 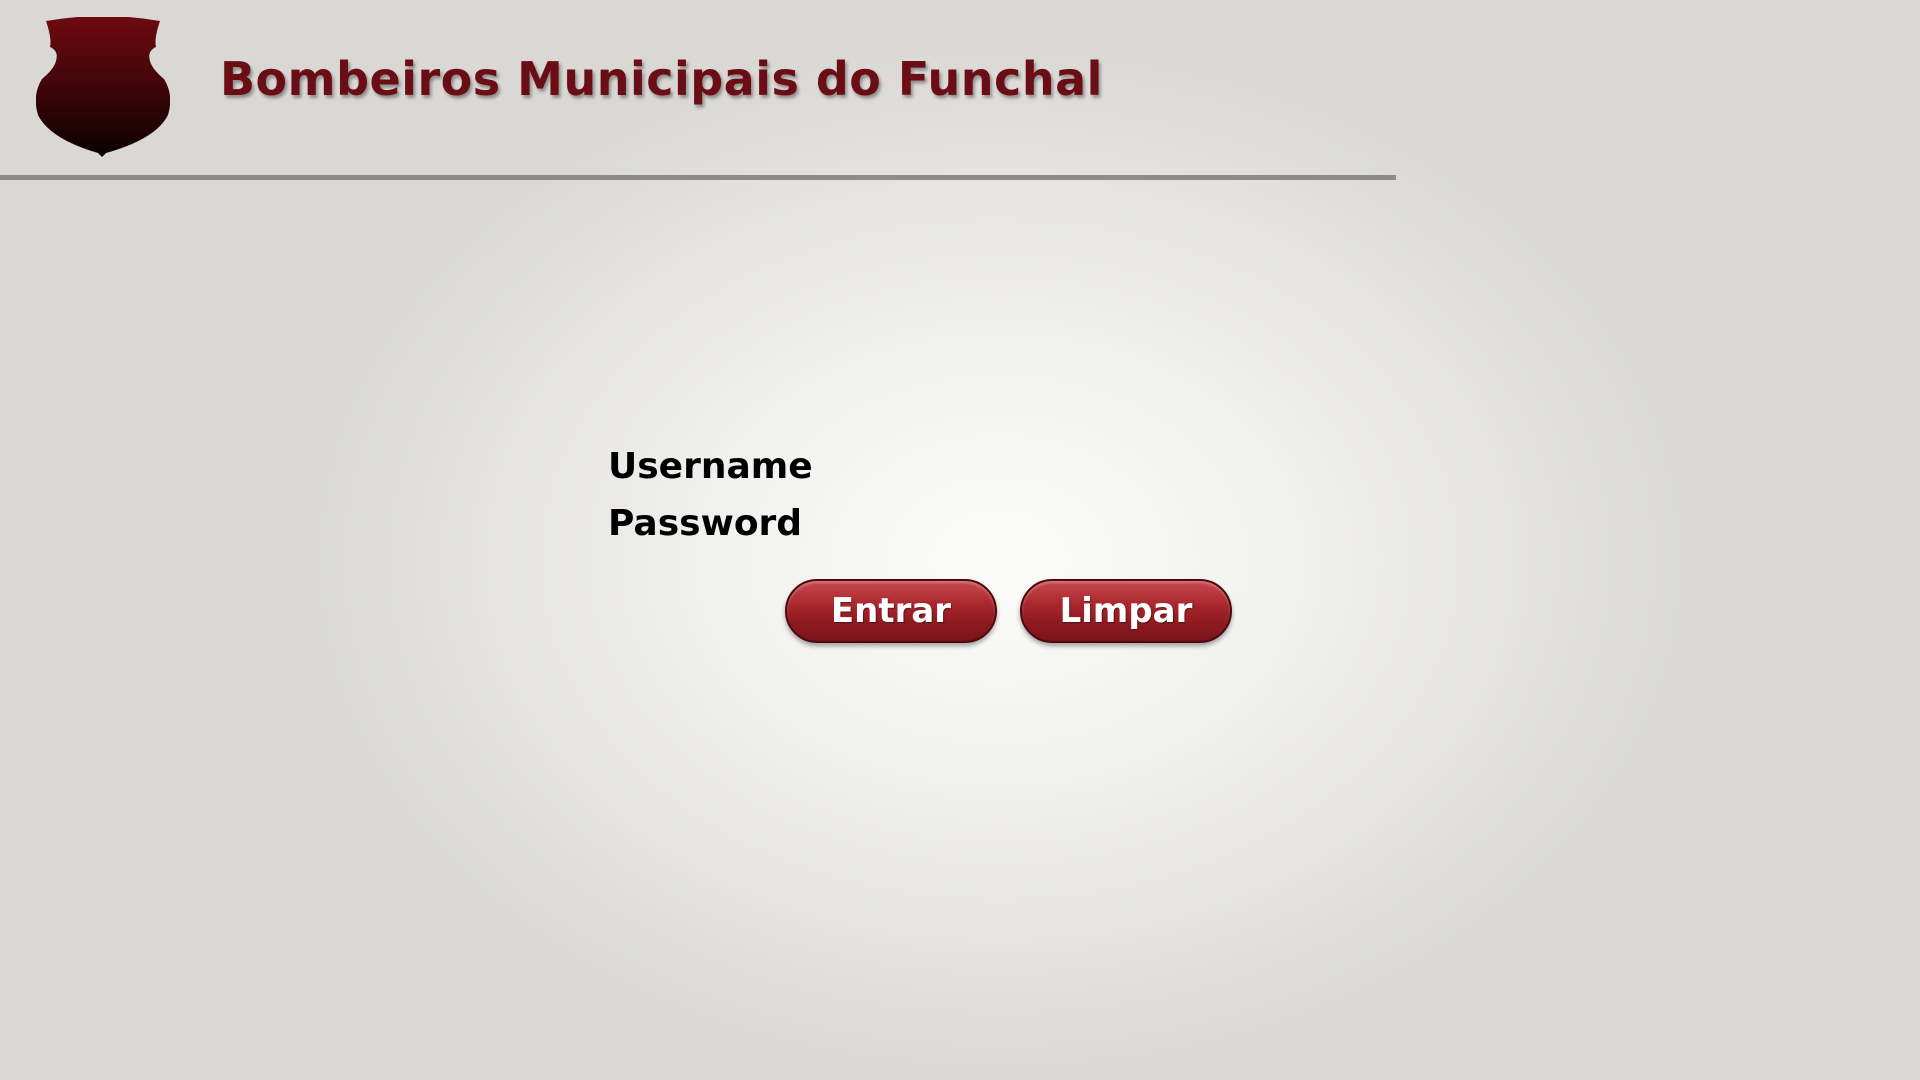 I want to click on app-title: Bombeiros Municipais do Funchal, so click(x=661, y=79).